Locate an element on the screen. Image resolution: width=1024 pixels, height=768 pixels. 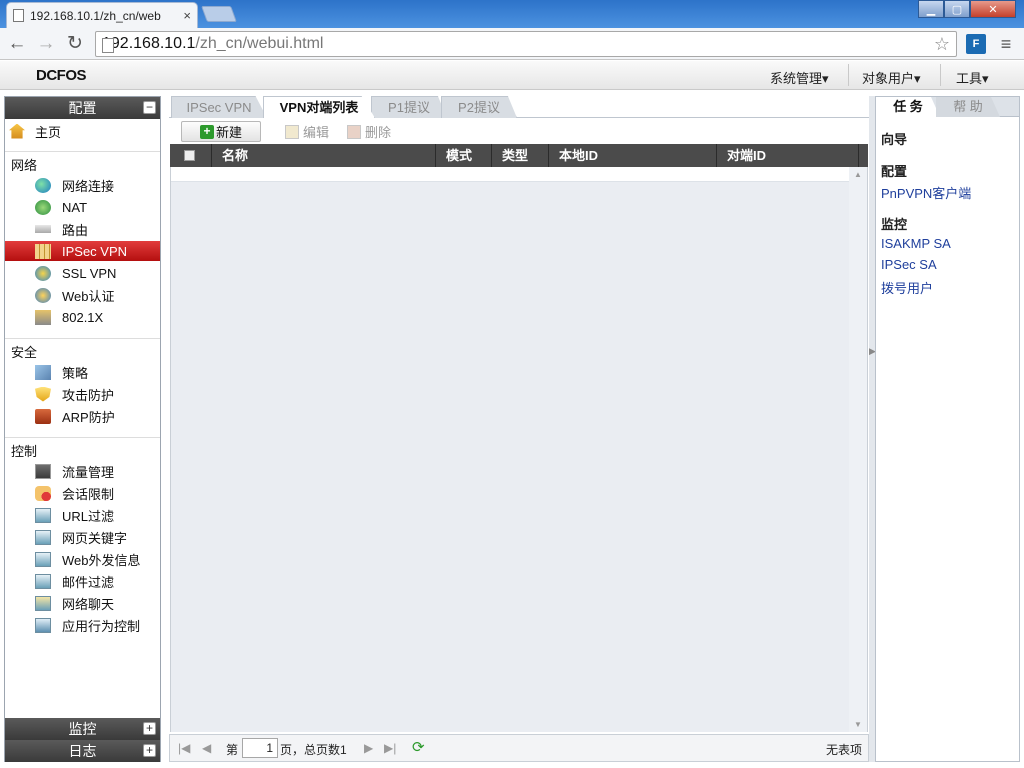
config-panel-header: 配置 − is located at coordinates (82, 108).